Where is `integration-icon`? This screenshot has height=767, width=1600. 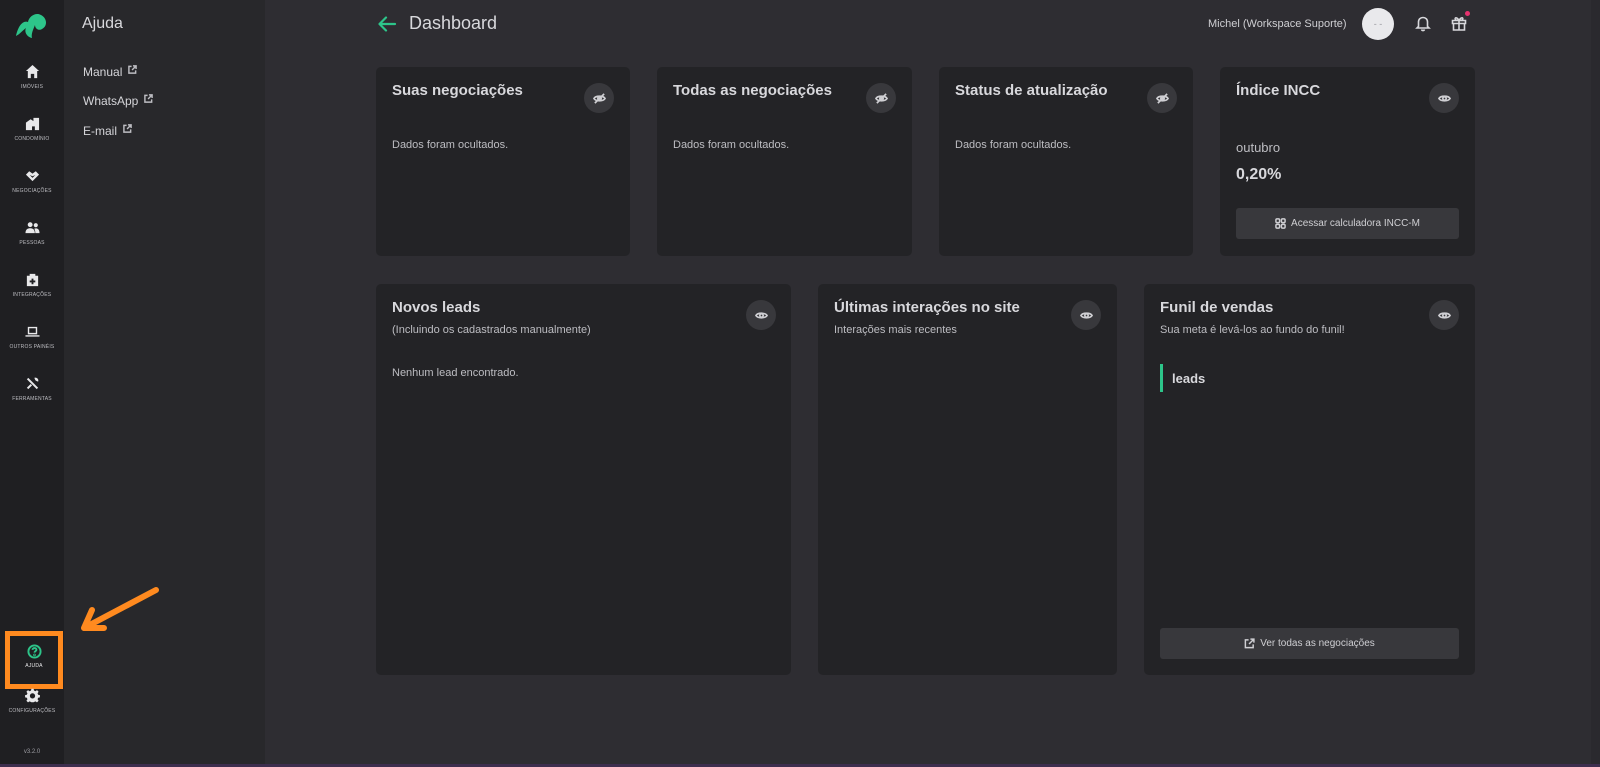 integration-icon is located at coordinates (32, 280).